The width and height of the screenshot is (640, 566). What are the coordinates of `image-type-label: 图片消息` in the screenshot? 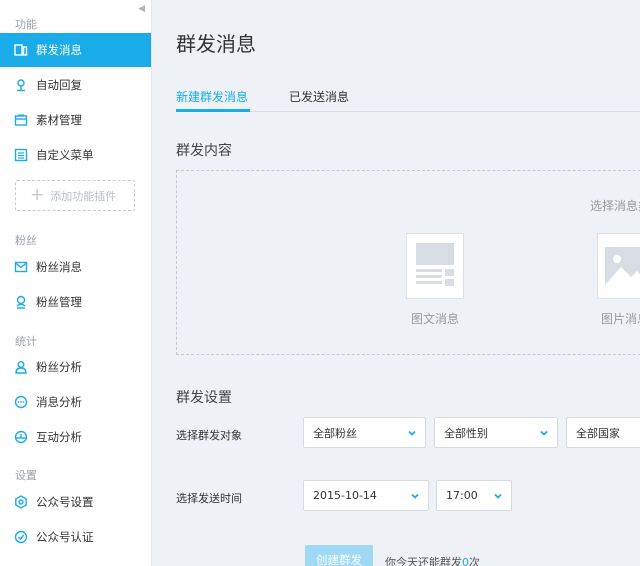 It's located at (620, 319).